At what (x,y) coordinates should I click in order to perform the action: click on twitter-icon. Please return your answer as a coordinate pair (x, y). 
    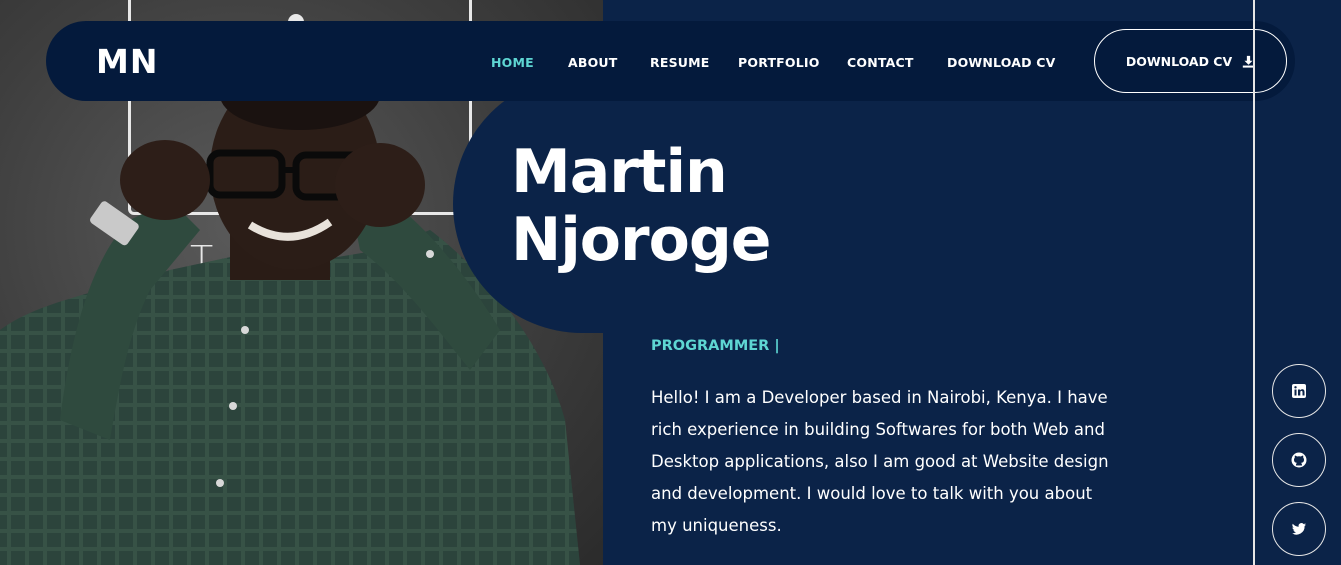
    Looking at the image, I should click on (1299, 529).